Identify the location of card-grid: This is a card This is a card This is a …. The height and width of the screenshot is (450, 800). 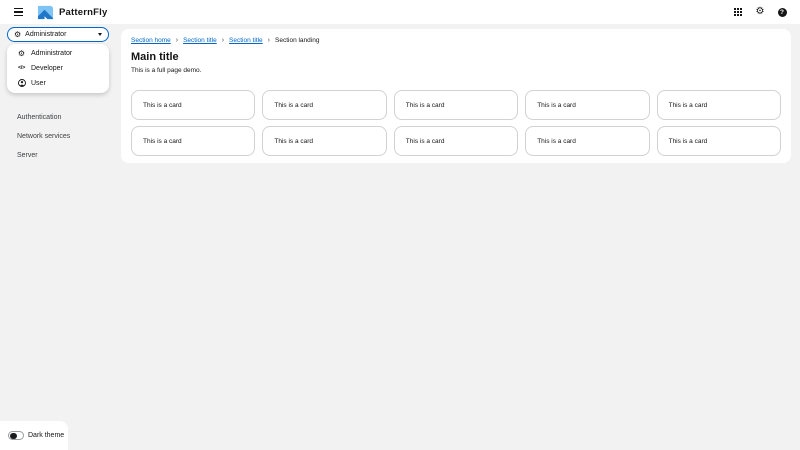
(456, 123).